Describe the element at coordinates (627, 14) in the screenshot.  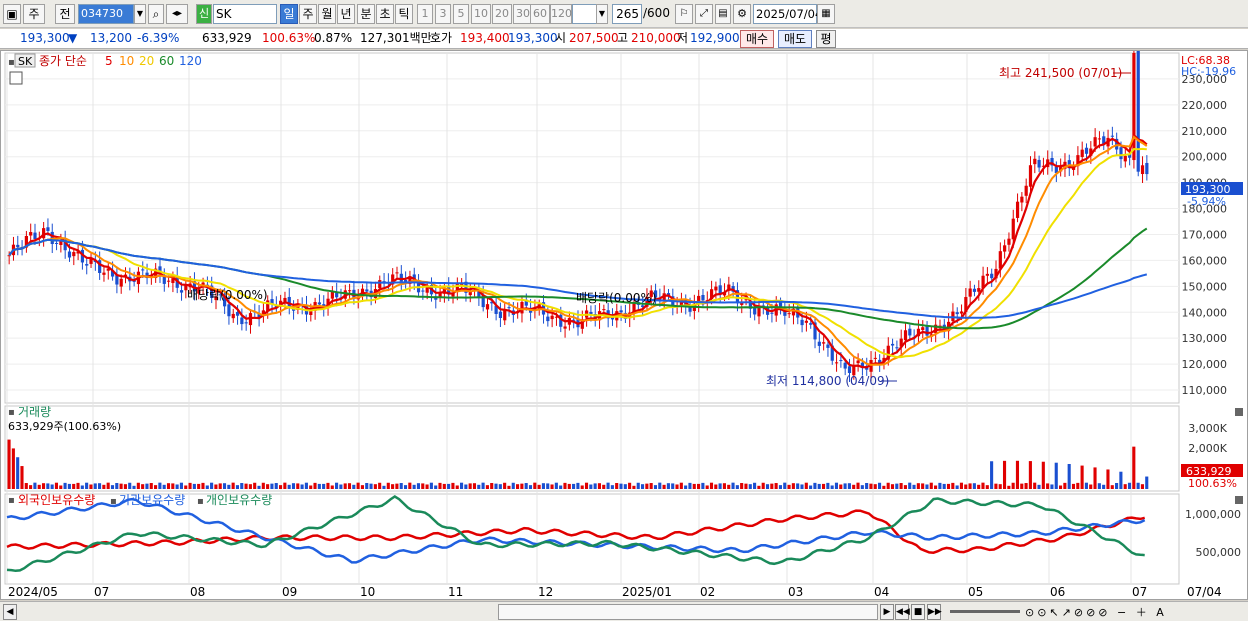
I see `count-input: 265` at that location.